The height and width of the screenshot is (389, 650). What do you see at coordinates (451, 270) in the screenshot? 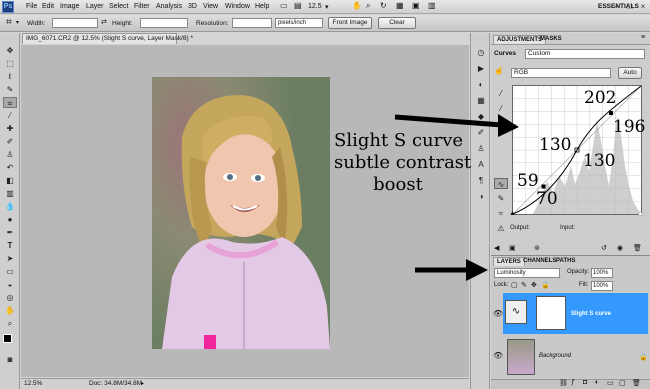
I see `arrow-to-blend-mode` at bounding box center [451, 270].